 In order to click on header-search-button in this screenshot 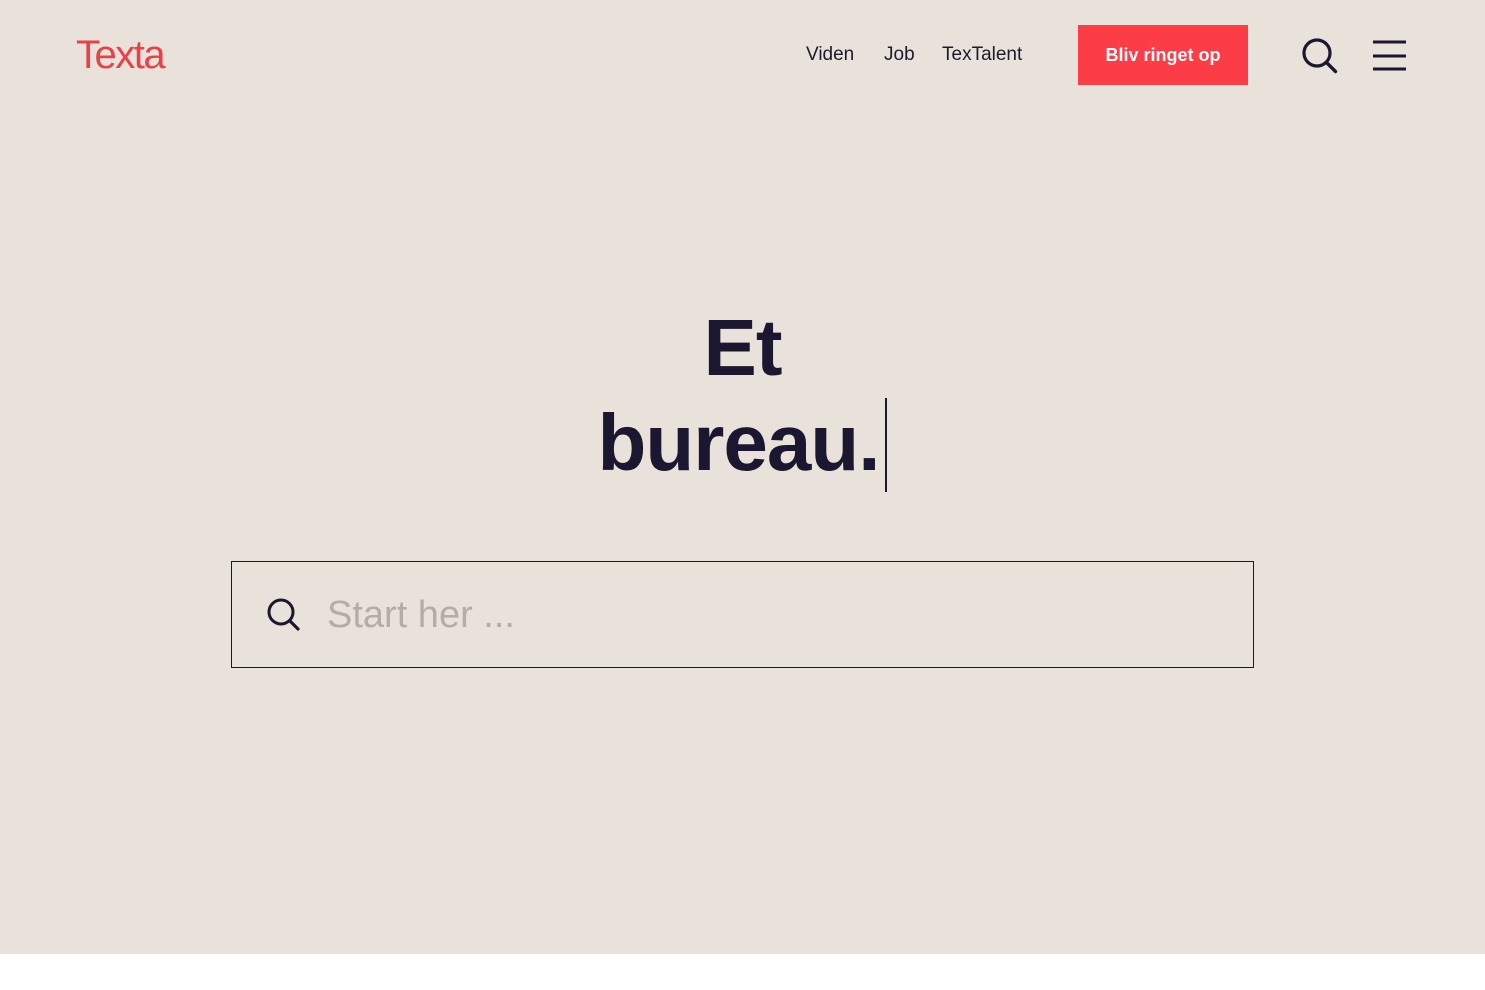, I will do `click(1320, 56)`.